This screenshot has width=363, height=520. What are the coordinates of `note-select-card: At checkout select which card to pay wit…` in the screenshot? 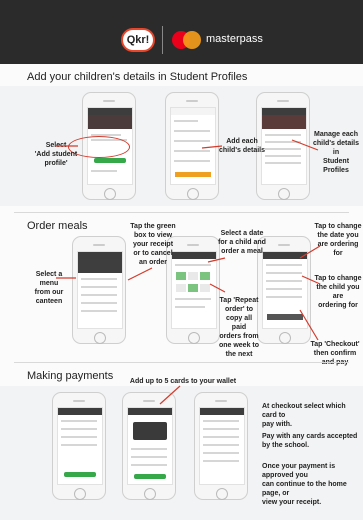 It's located at (304, 415).